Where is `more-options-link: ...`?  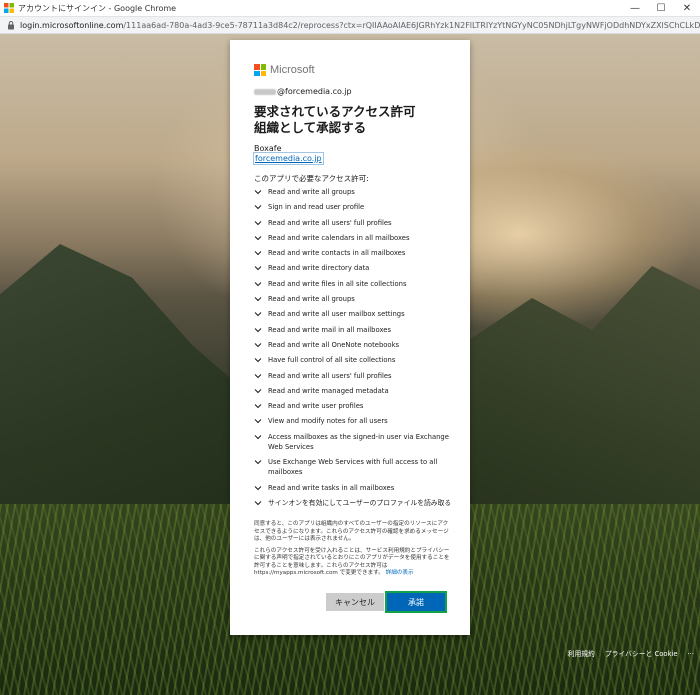
more-options-link: ... is located at coordinates (691, 653).